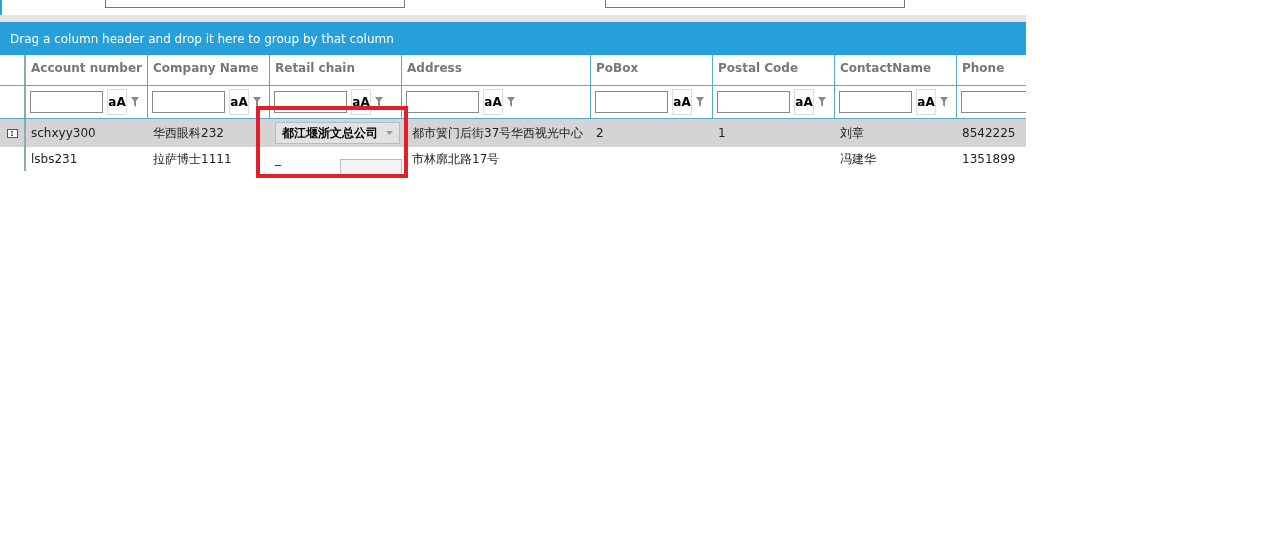  Describe the element at coordinates (600, 133) in the screenshot. I see `table-cell: 2` at that location.